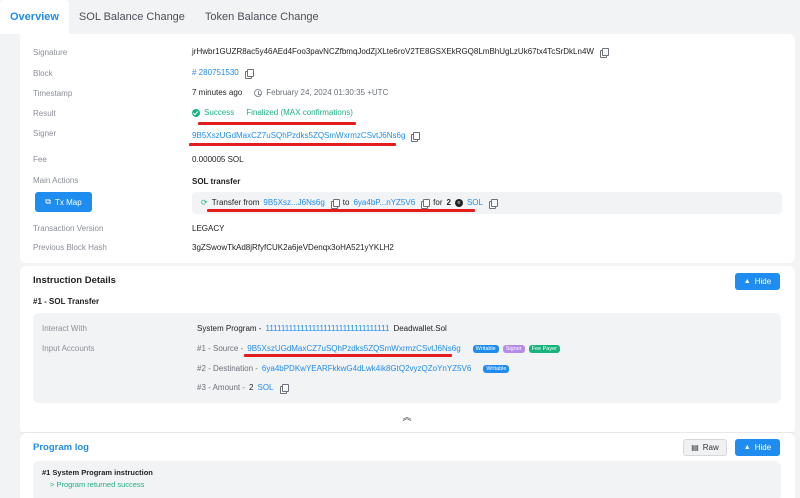 This screenshot has height=498, width=800. I want to click on result-label: Result, so click(44, 113).